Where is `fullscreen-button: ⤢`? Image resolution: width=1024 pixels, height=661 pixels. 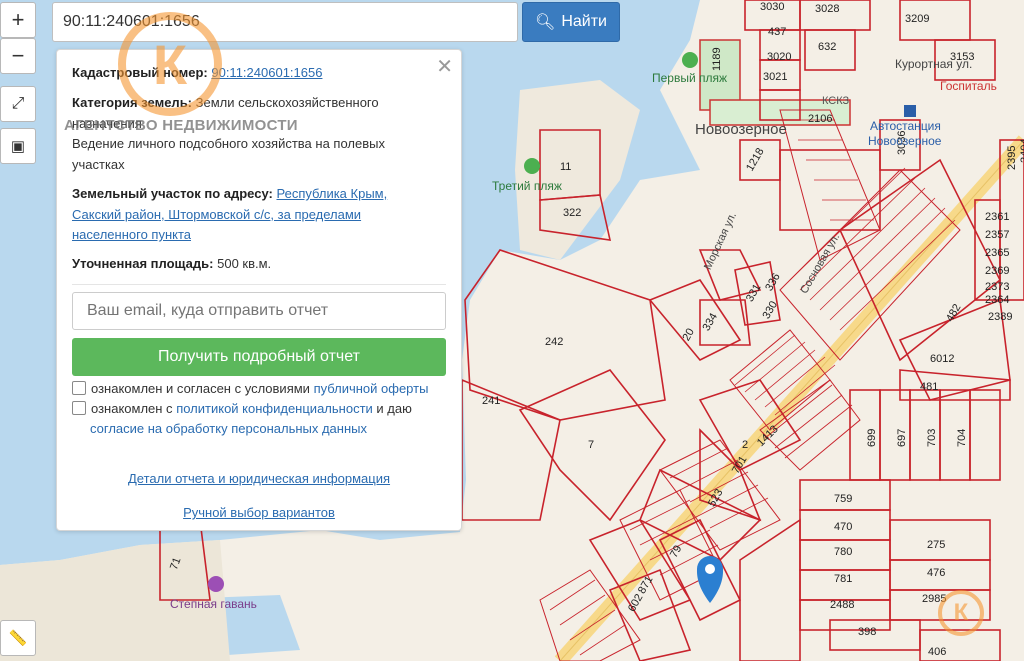 fullscreen-button: ⤢ is located at coordinates (18, 104).